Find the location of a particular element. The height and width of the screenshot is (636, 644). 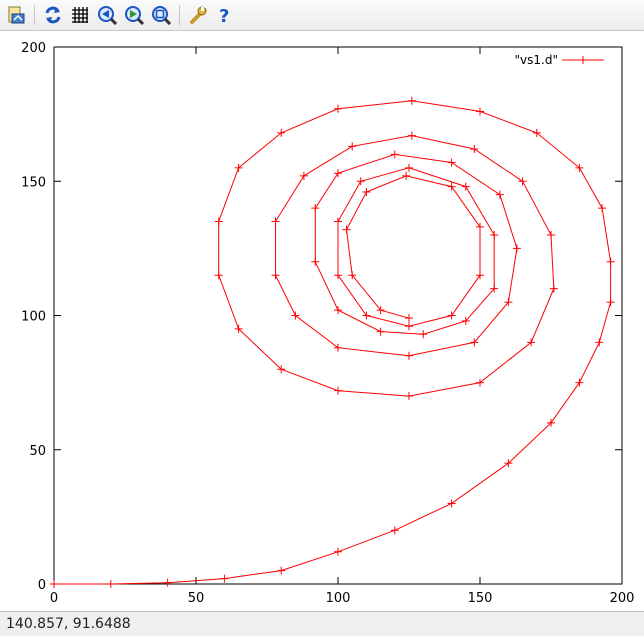

autoscale-icon is located at coordinates (161, 15).